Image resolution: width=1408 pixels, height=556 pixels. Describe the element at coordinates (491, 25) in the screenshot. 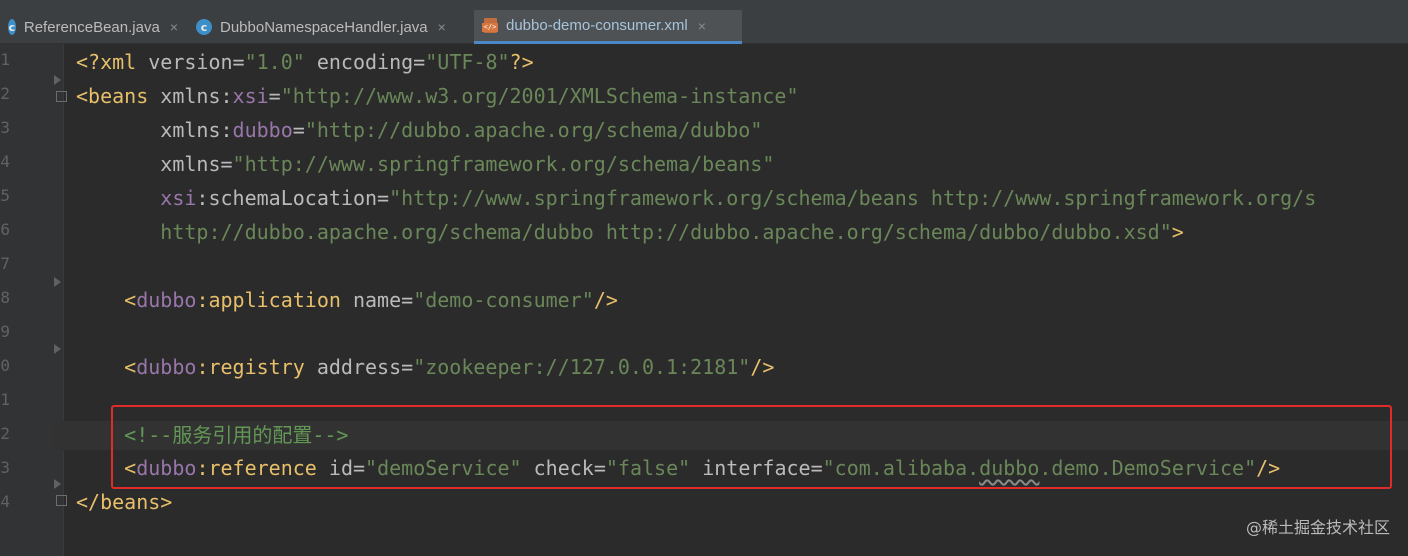

I see `xml-file-icon: </>` at that location.